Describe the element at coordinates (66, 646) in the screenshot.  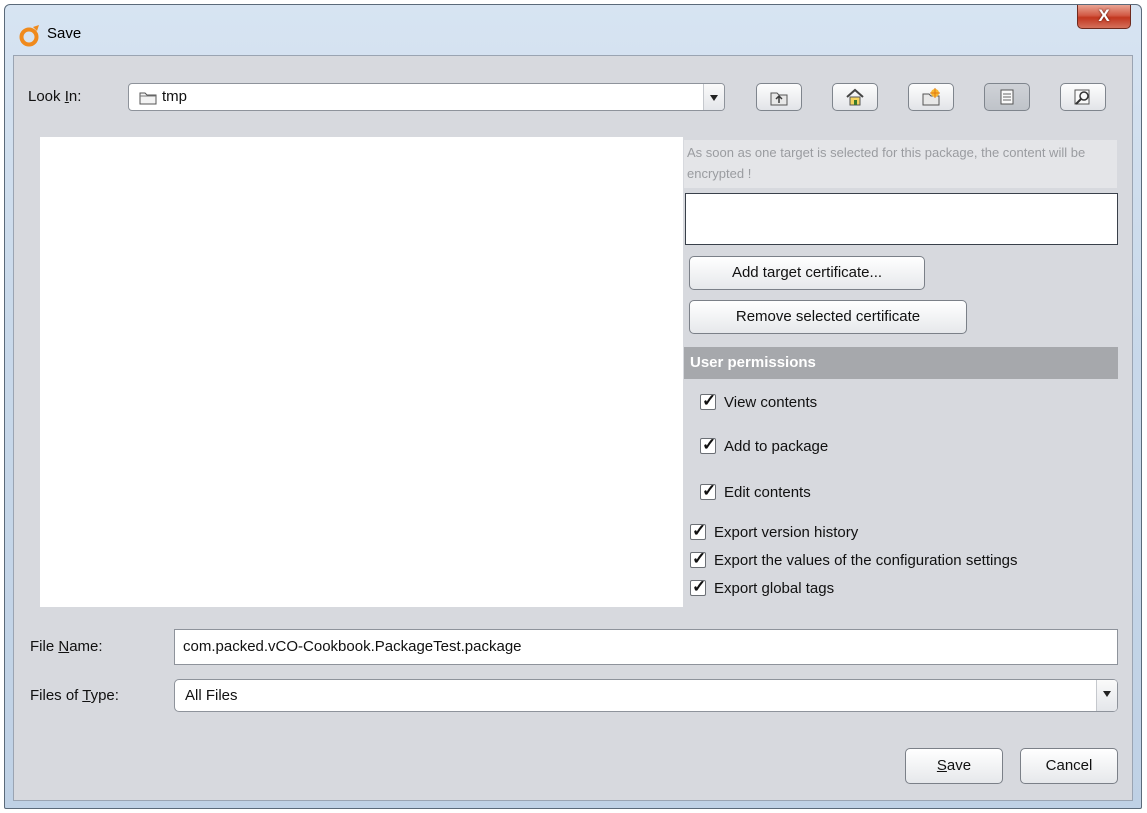
I see `file-name-label: File Name:` at that location.